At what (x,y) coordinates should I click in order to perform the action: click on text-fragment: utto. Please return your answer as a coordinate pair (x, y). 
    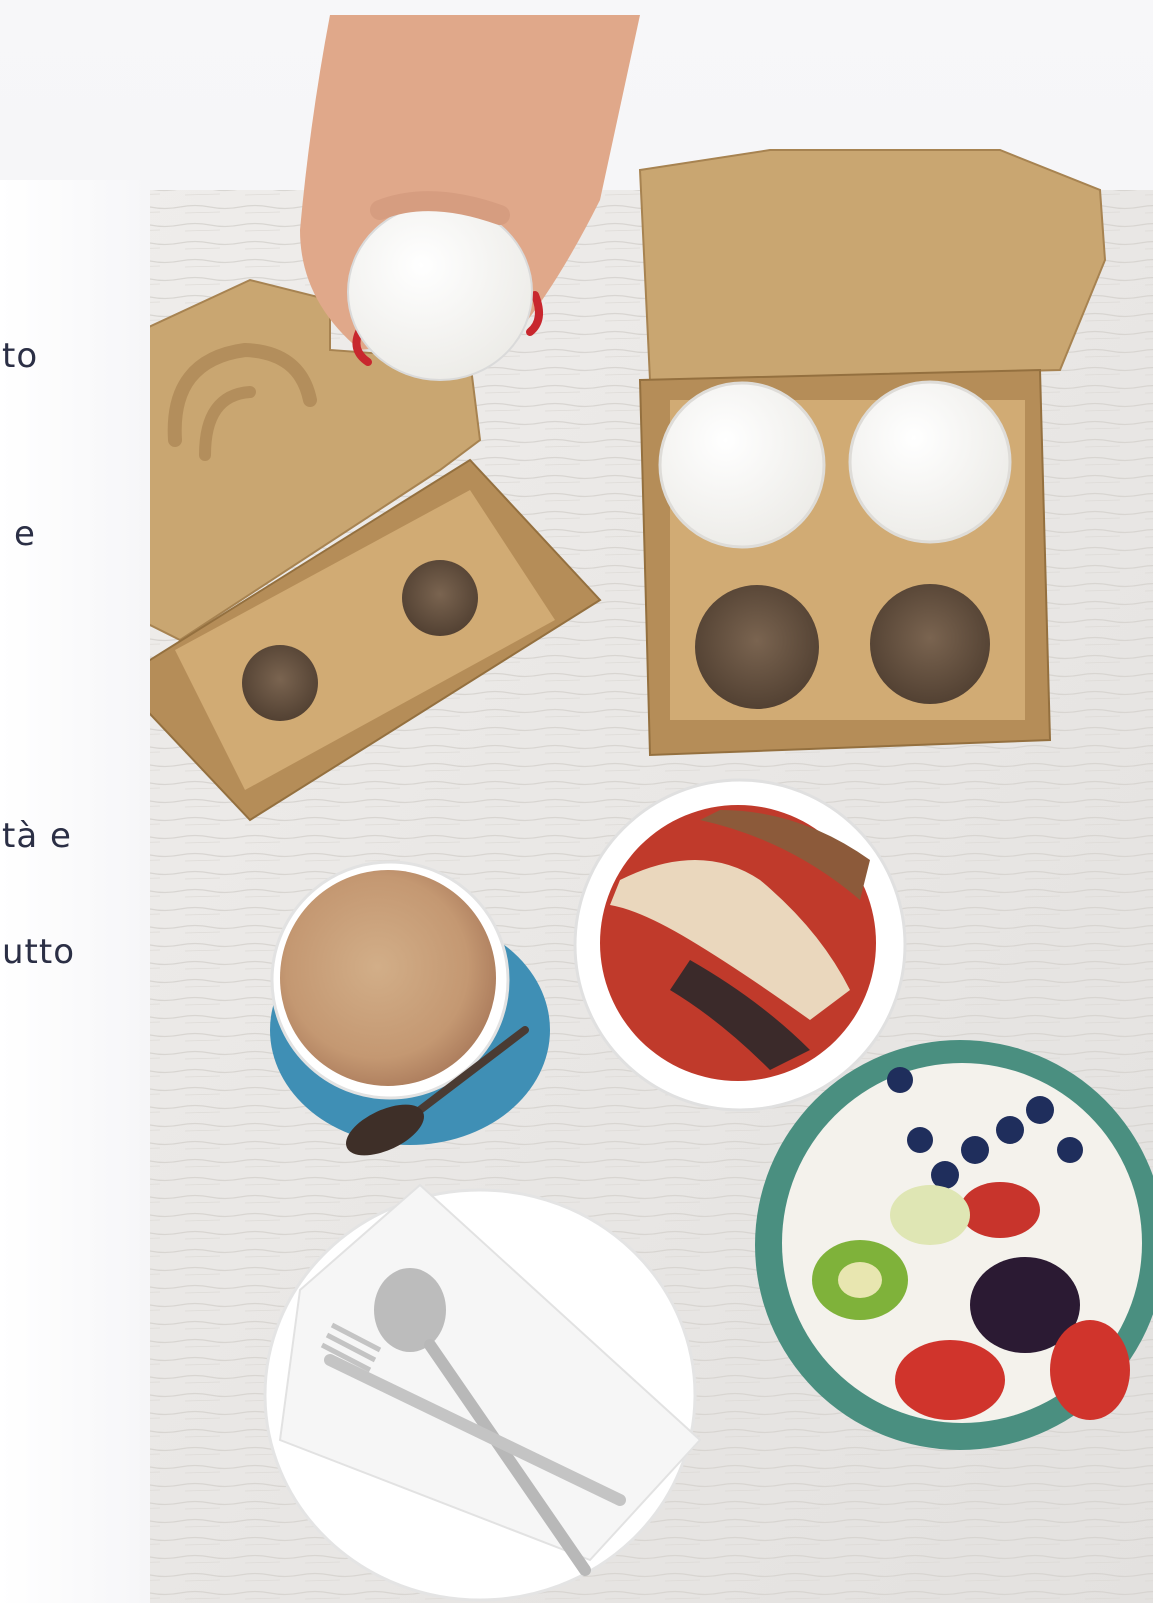
    Looking at the image, I should click on (39, 952).